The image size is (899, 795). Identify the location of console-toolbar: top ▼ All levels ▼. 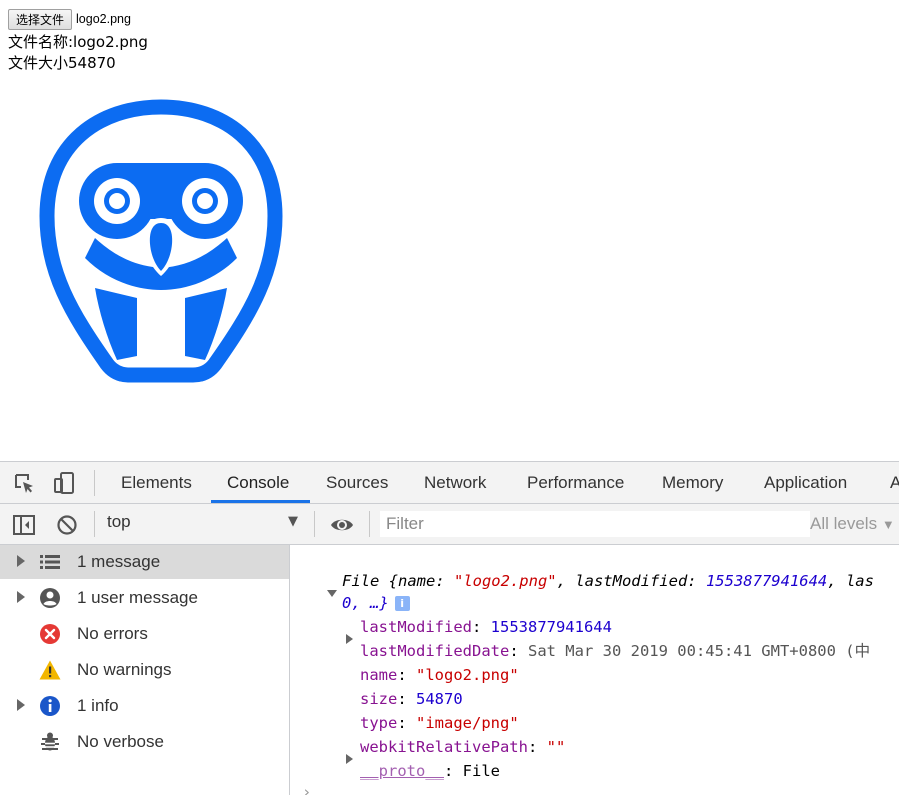
(449, 524).